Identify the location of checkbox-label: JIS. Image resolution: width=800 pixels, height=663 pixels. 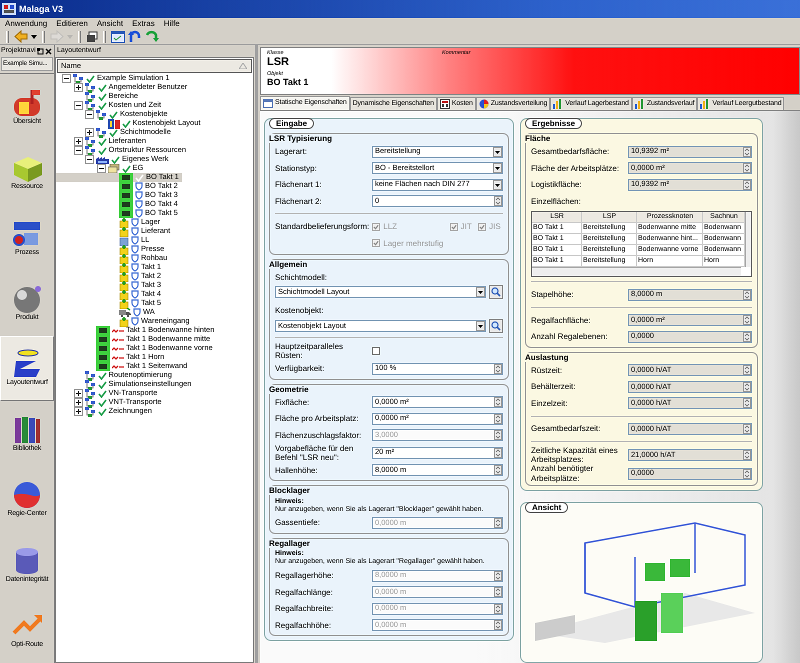
(495, 227).